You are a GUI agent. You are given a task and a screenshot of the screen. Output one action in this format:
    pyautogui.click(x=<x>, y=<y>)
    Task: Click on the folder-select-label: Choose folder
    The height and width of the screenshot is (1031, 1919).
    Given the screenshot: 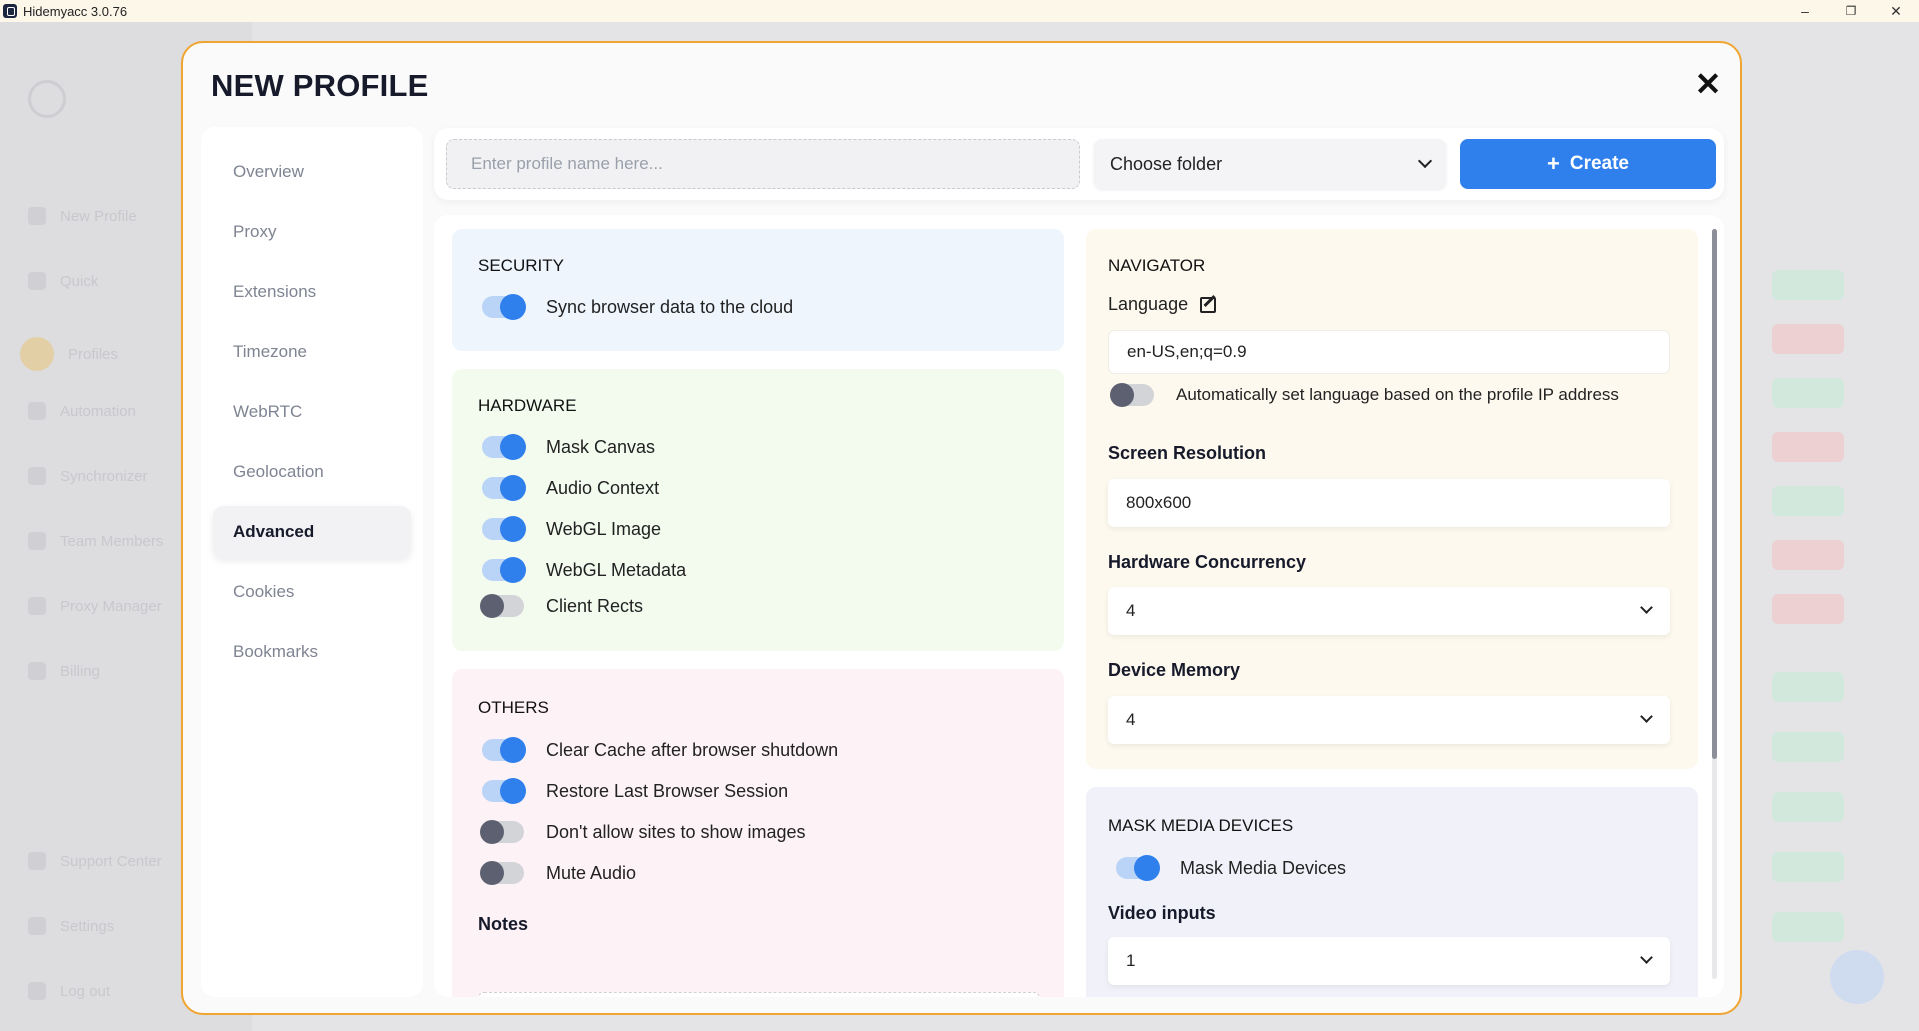 What is the action you would take?
    pyautogui.click(x=1166, y=163)
    